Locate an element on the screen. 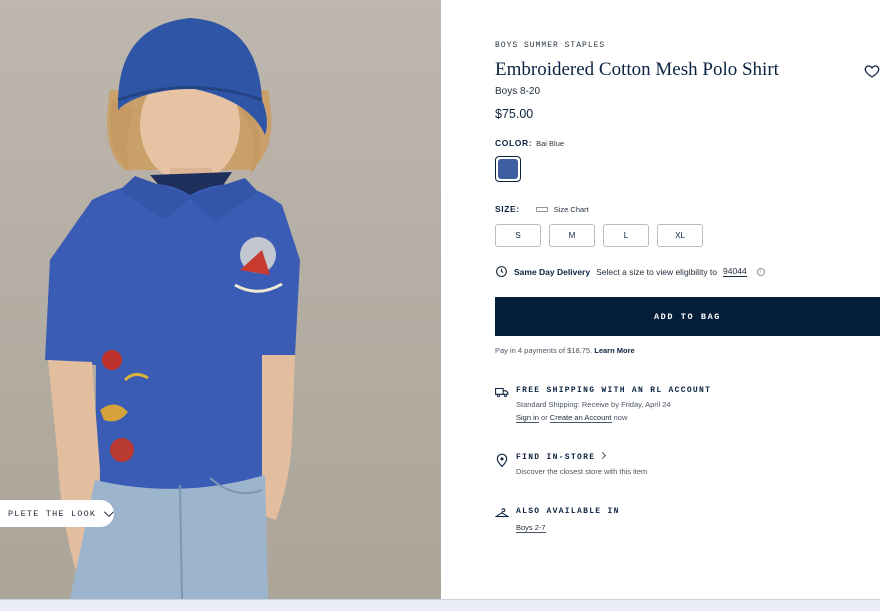 The width and height of the screenshot is (880, 611). product-subtitle: Boys 8-20 is located at coordinates (518, 91).